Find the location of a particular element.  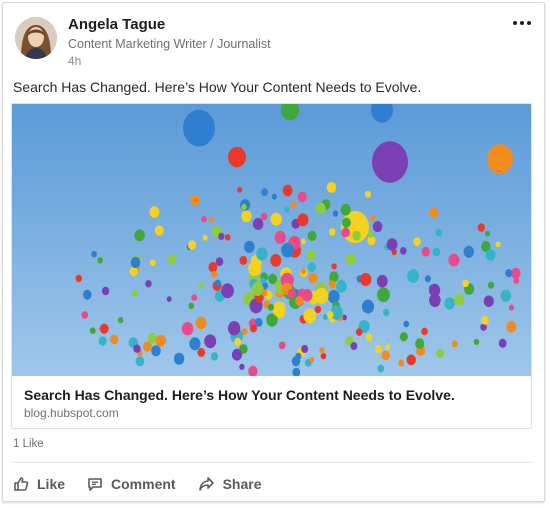

more-options-button is located at coordinates (522, 23).